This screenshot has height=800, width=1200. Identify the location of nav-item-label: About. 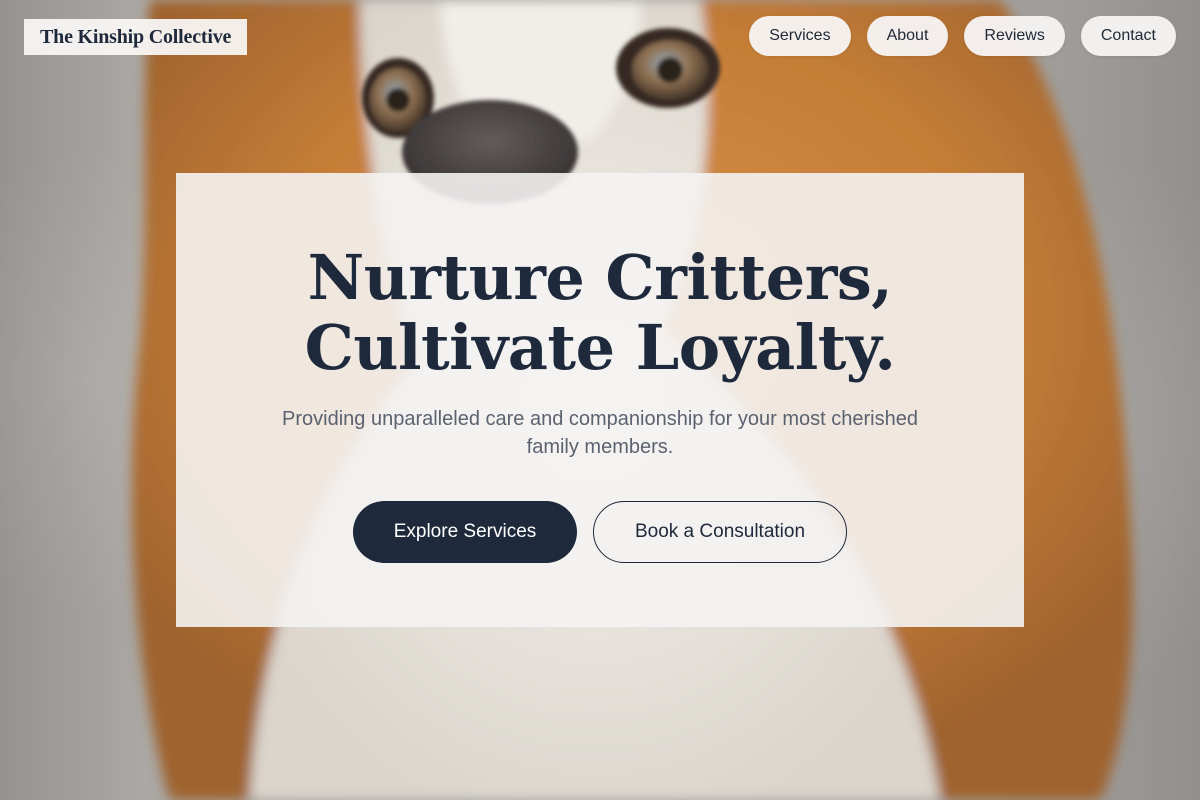
(907, 35).